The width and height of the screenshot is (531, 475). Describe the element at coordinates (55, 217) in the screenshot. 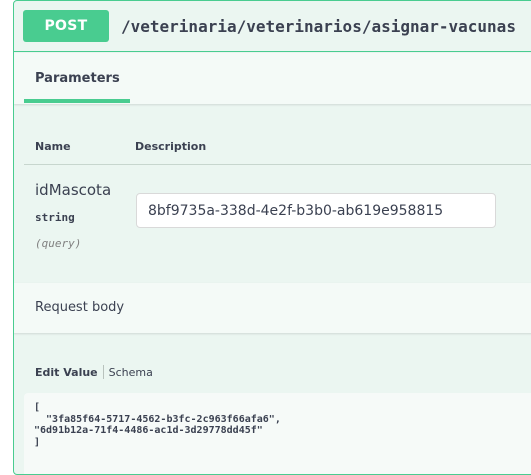

I see `param-type: string` at that location.